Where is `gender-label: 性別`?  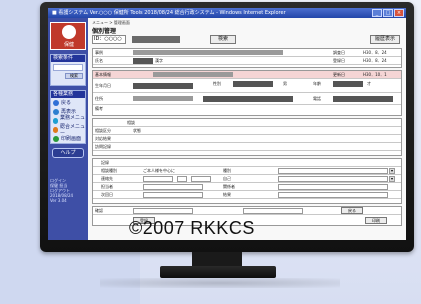 gender-label: 性別 is located at coordinates (217, 83).